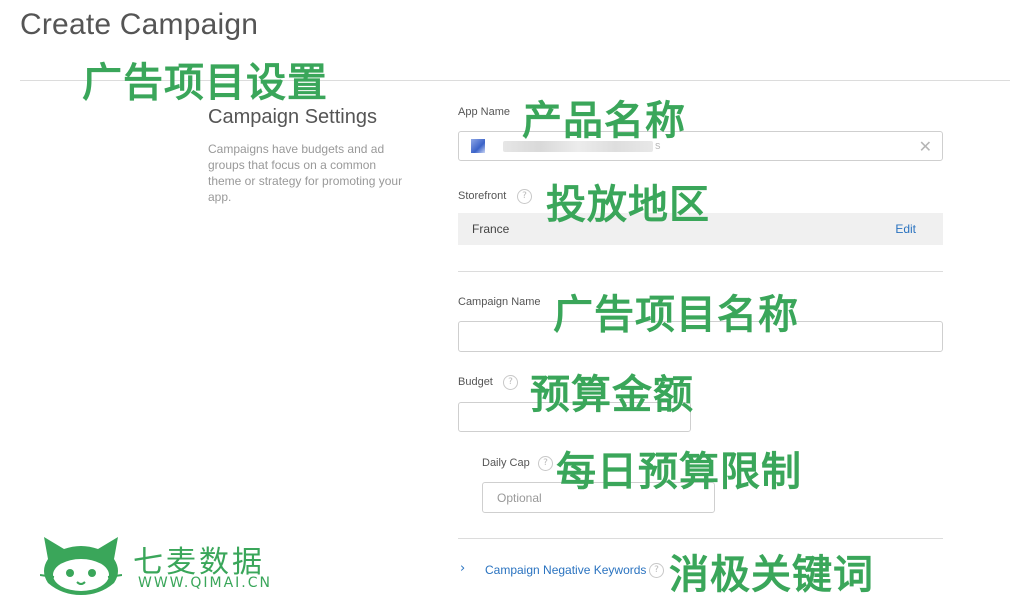 The height and width of the screenshot is (613, 1011). I want to click on app-name-label: App Name, so click(484, 112).